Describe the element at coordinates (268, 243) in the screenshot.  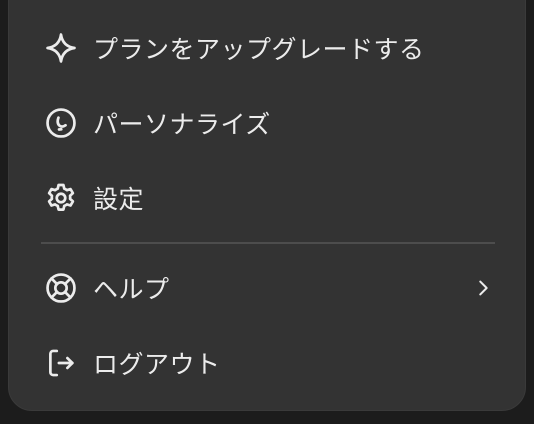
I see `menu-divider` at that location.